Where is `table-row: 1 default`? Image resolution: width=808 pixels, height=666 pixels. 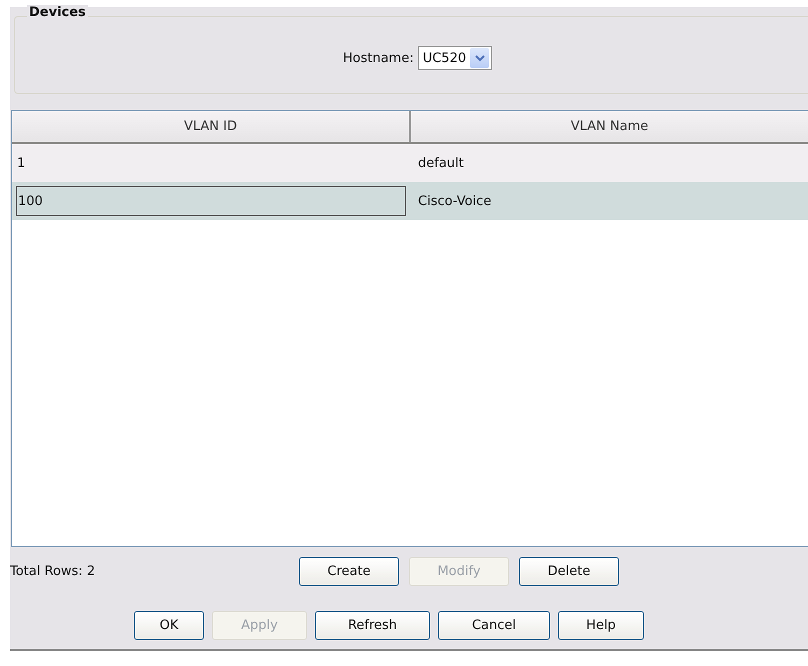 table-row: 1 default is located at coordinates (410, 163).